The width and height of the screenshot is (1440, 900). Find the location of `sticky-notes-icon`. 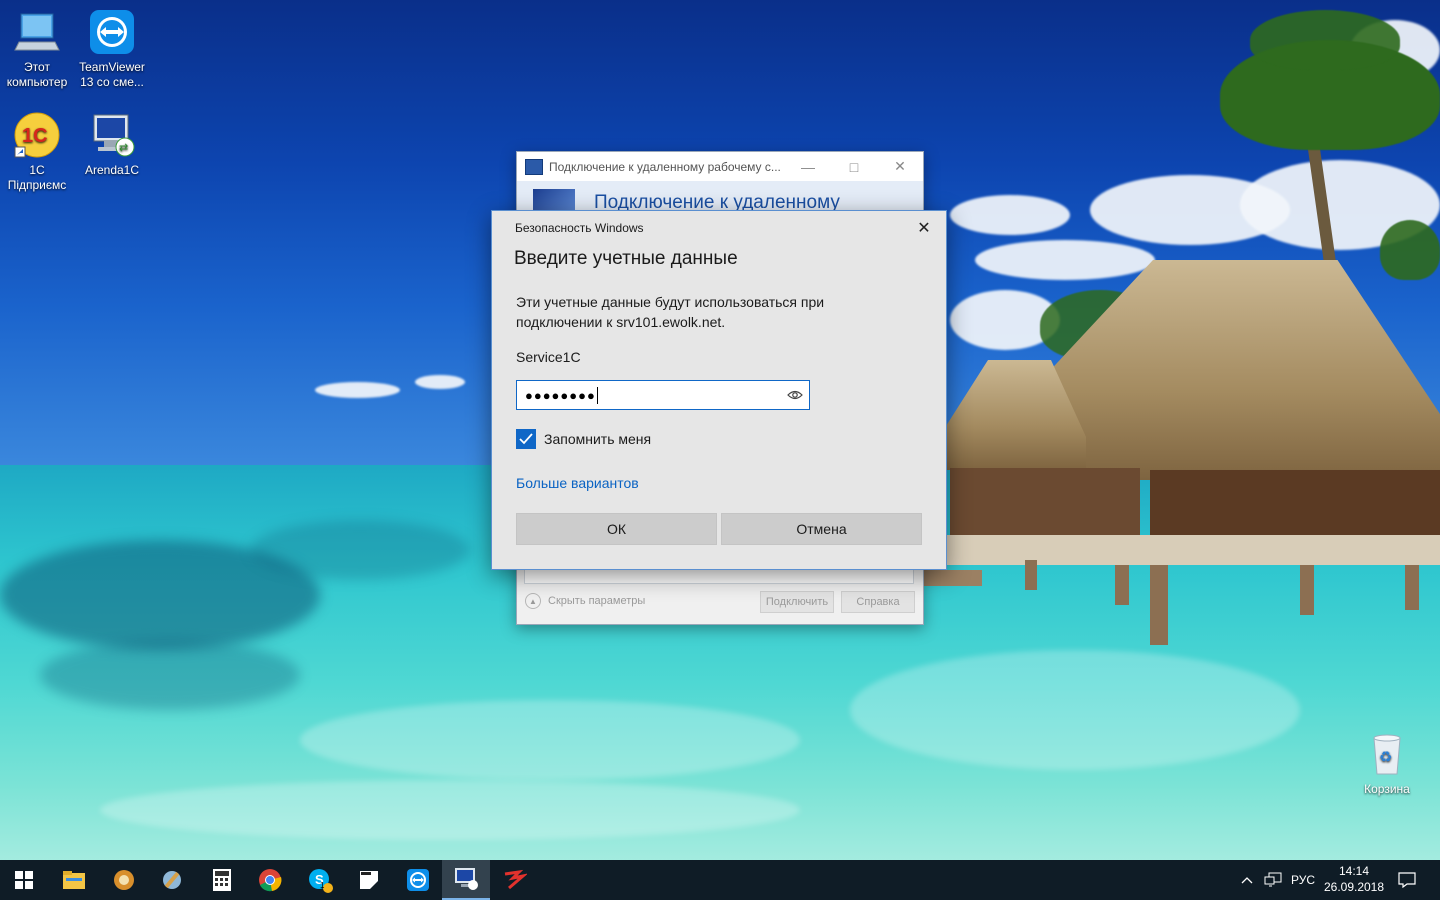

sticky-notes-icon is located at coordinates (369, 880).